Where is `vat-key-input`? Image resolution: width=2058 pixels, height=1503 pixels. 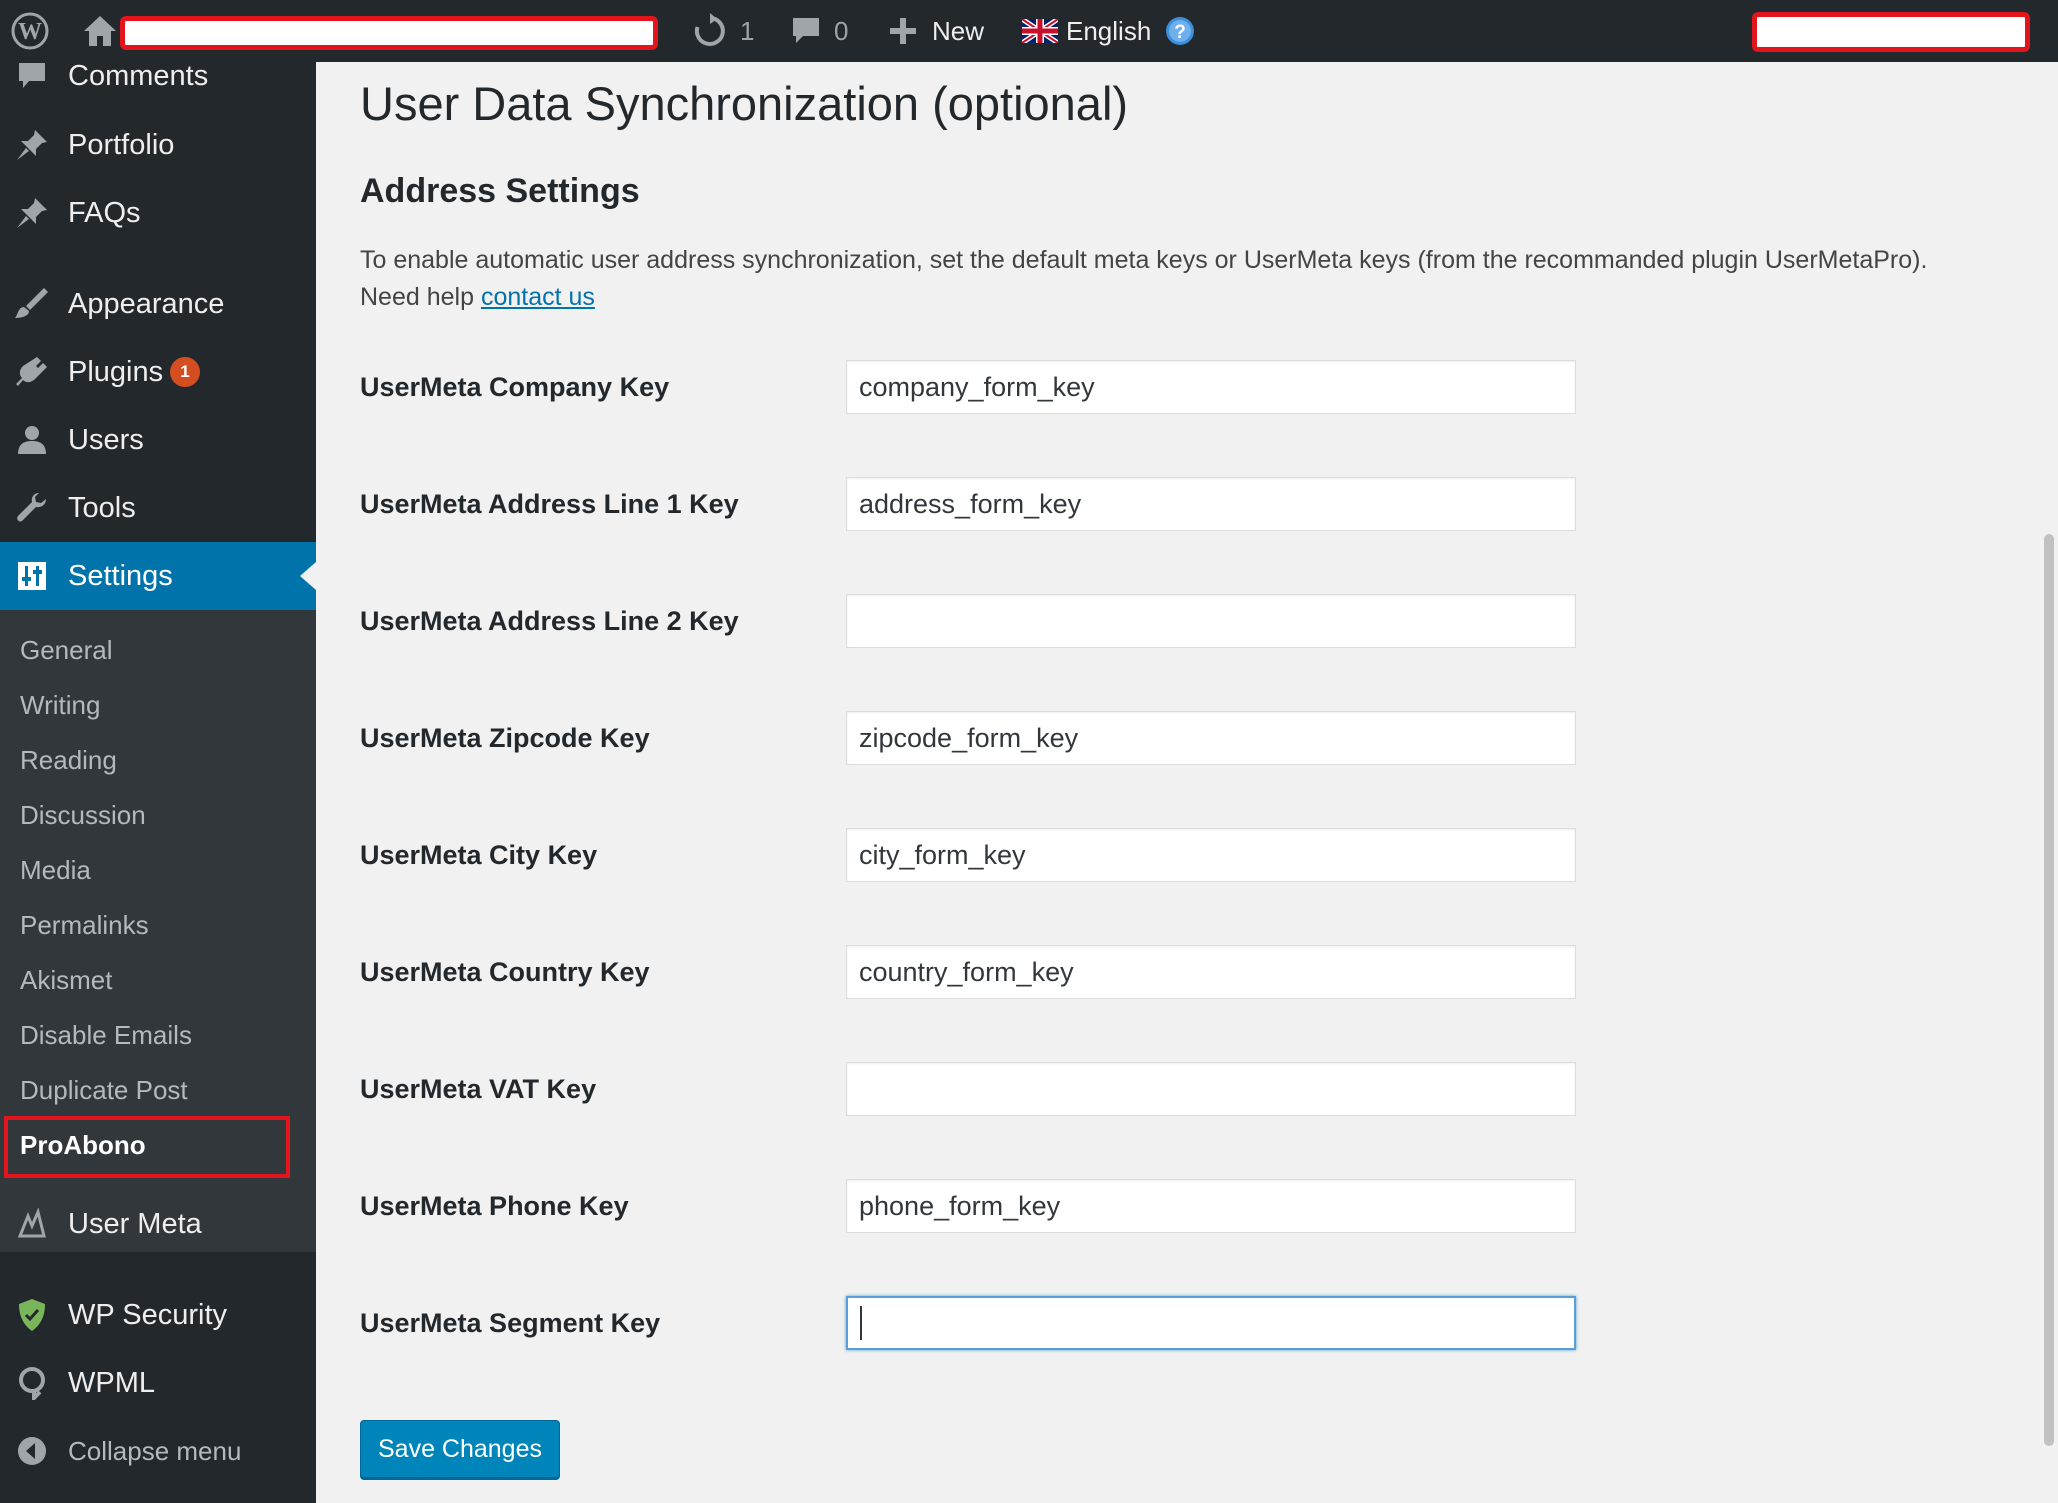
vat-key-input is located at coordinates (1211, 1089).